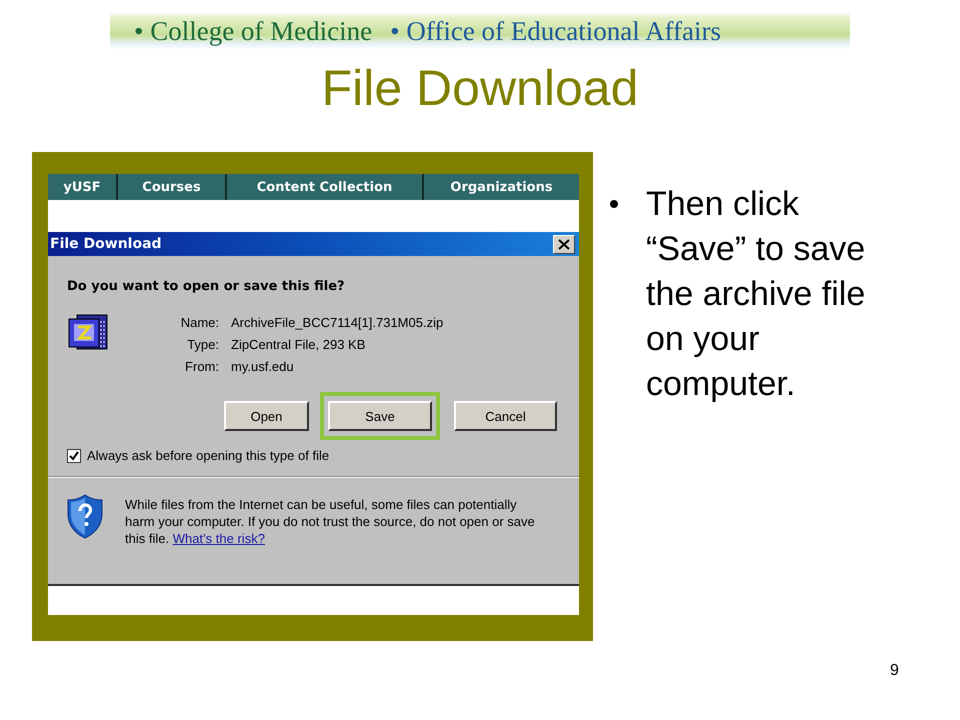 The image size is (960, 720). Describe the element at coordinates (555, 31) in the screenshot. I see `banner-text: • Office of Educational Affairs` at that location.